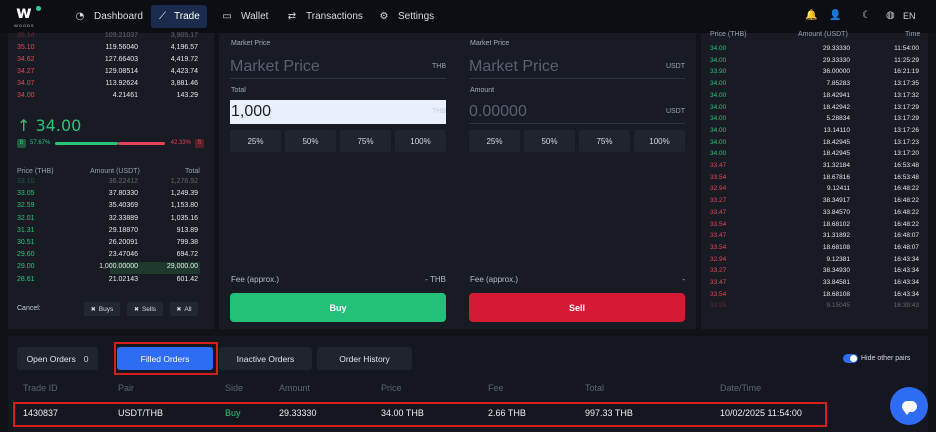 This screenshot has width=936, height=432. Describe the element at coordinates (836, 165) in the screenshot. I see `trade-amount: 31.32184` at that location.